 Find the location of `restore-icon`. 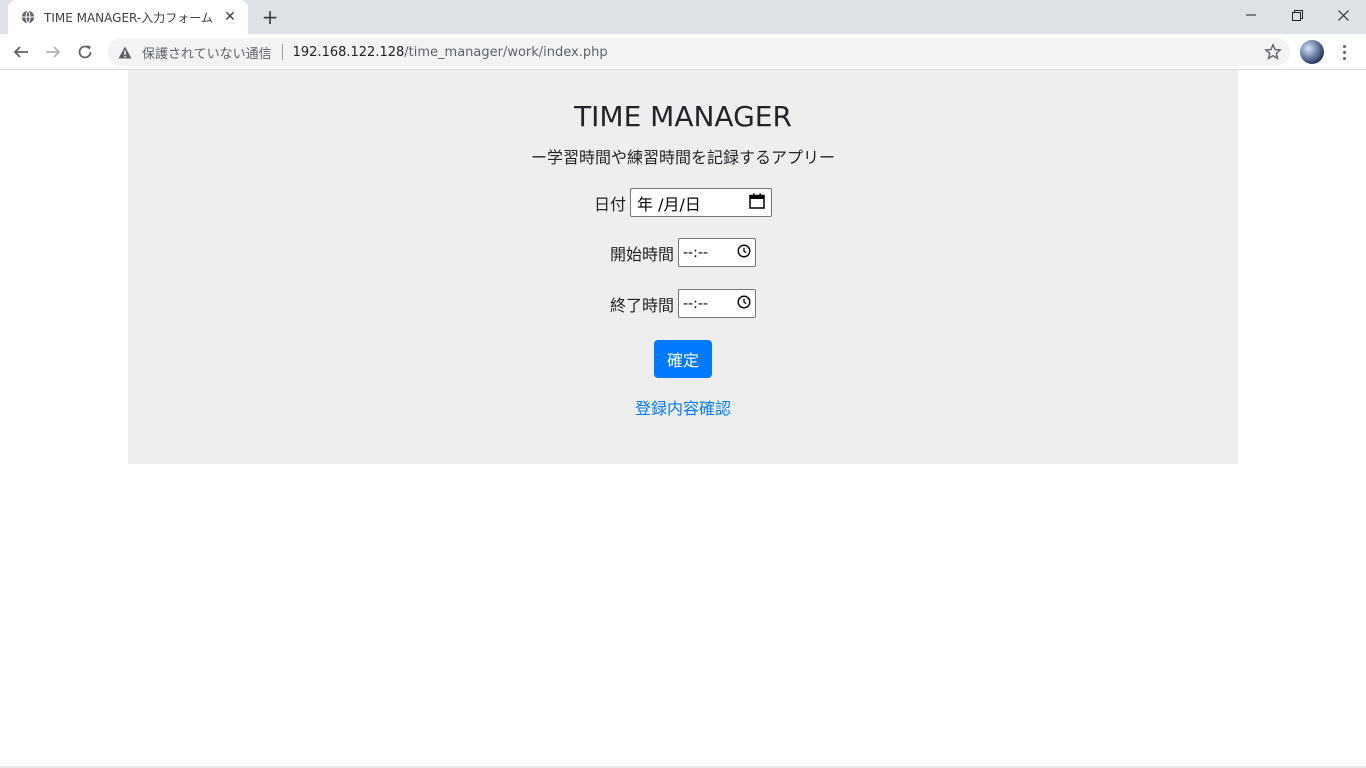

restore-icon is located at coordinates (1297, 15).